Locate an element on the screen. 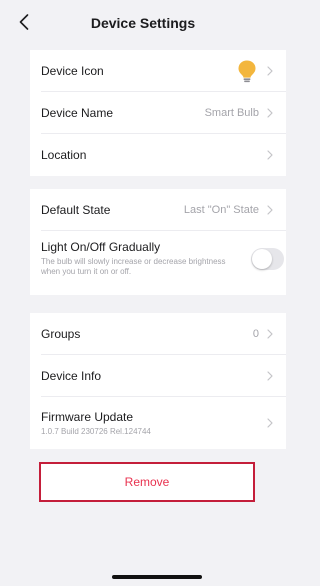  chevron-left-icon is located at coordinates (24, 22).